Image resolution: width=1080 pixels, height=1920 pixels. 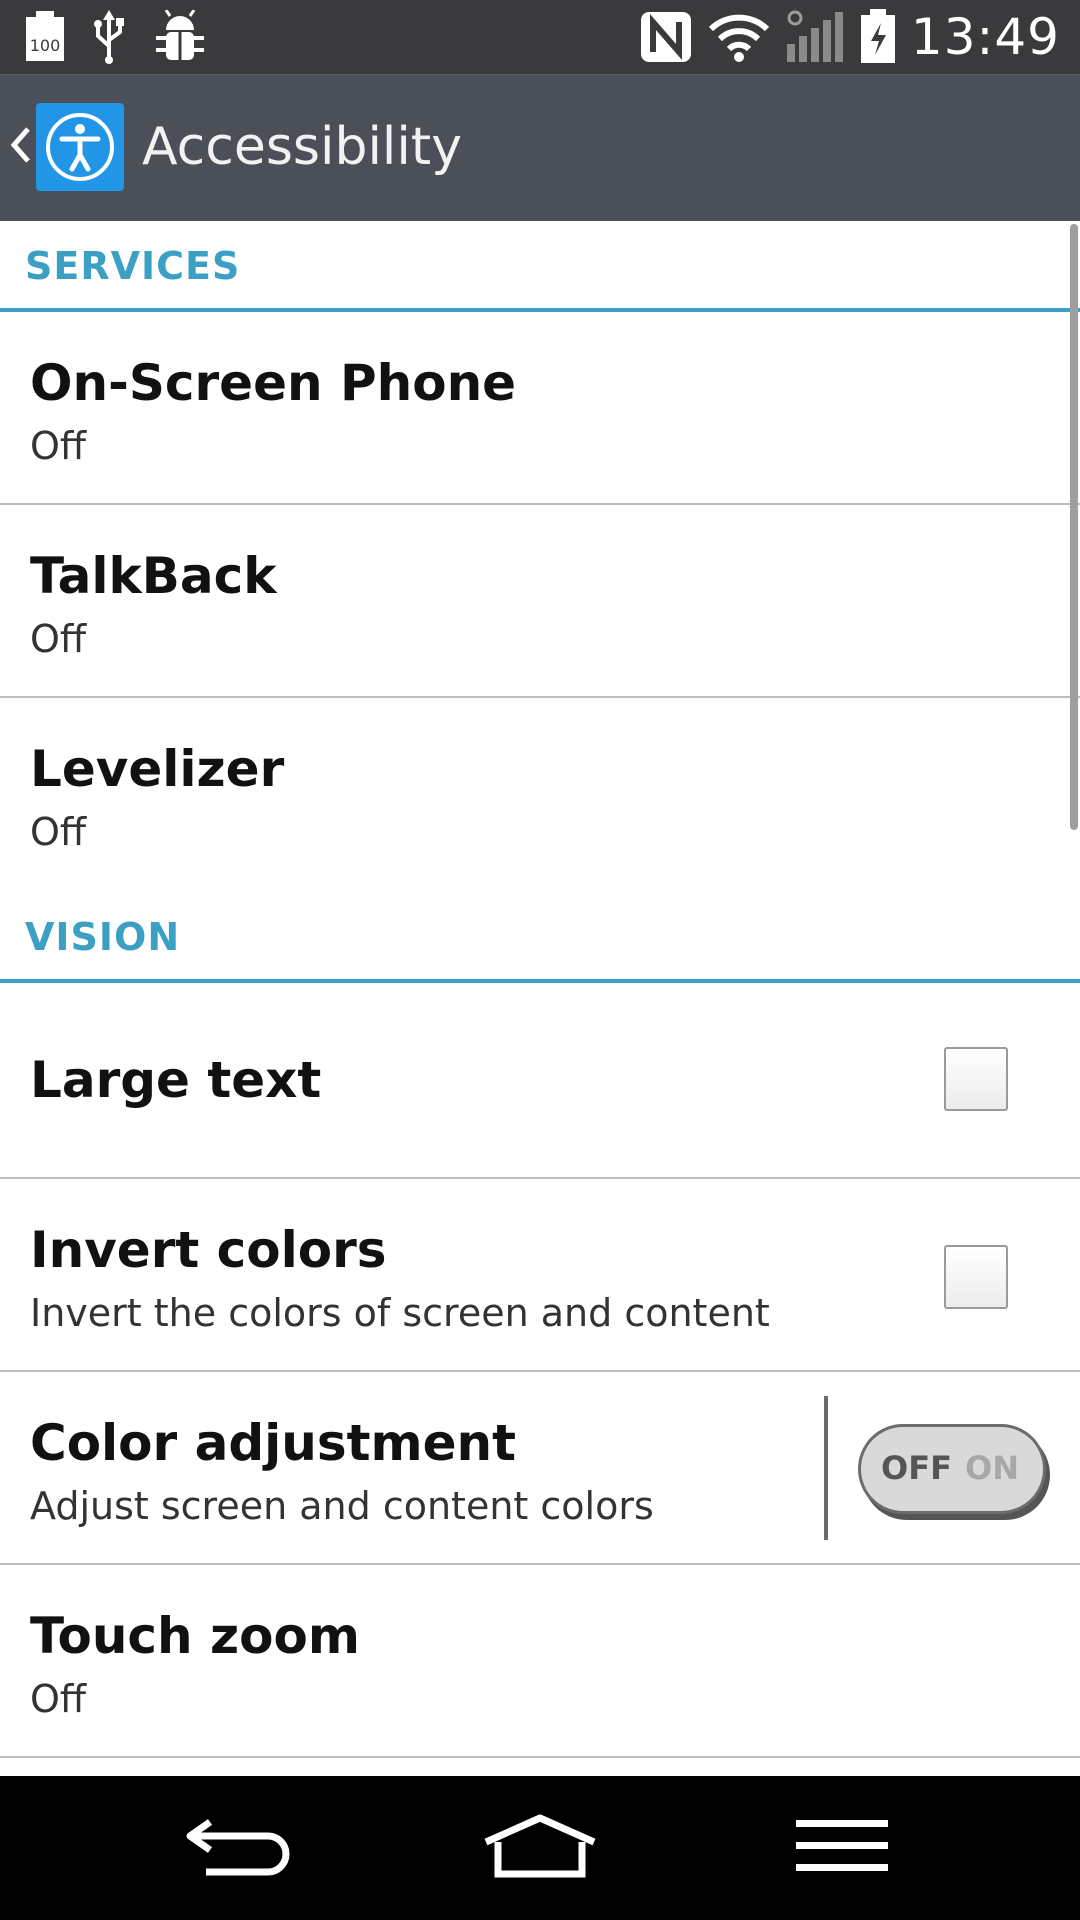 What do you see at coordinates (133, 266) in the screenshot?
I see `section-header-label: SERVICES` at bounding box center [133, 266].